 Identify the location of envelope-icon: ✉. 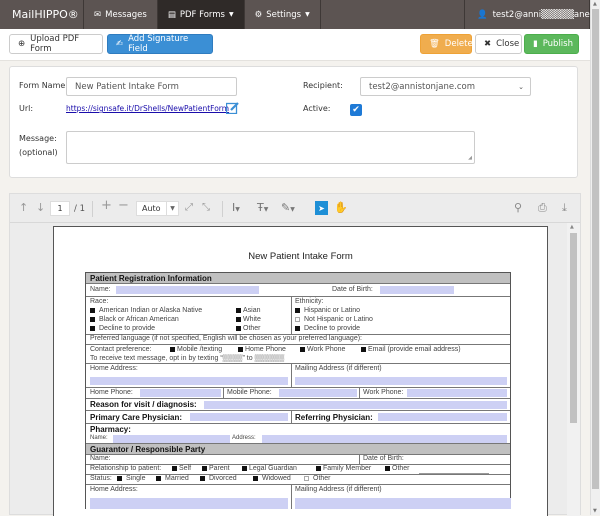
(98, 14).